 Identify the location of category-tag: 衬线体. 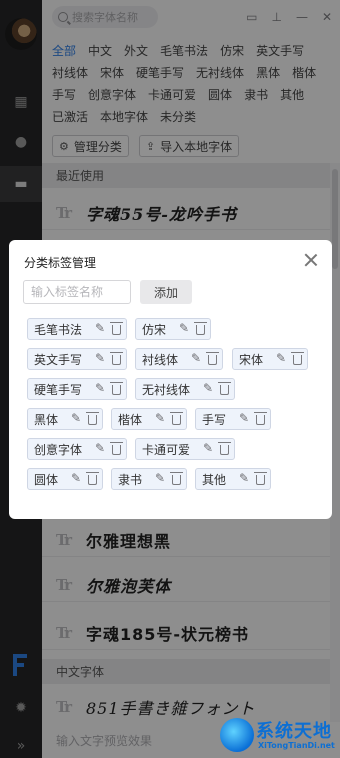
(179, 359).